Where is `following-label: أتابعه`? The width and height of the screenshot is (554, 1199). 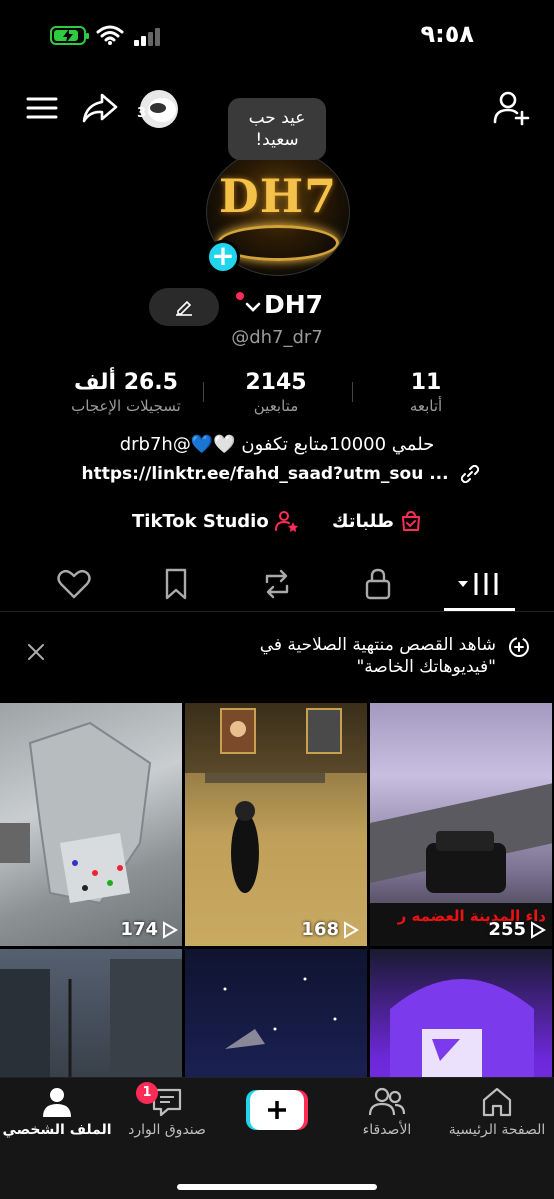
following-label: أتابعه is located at coordinates (426, 406).